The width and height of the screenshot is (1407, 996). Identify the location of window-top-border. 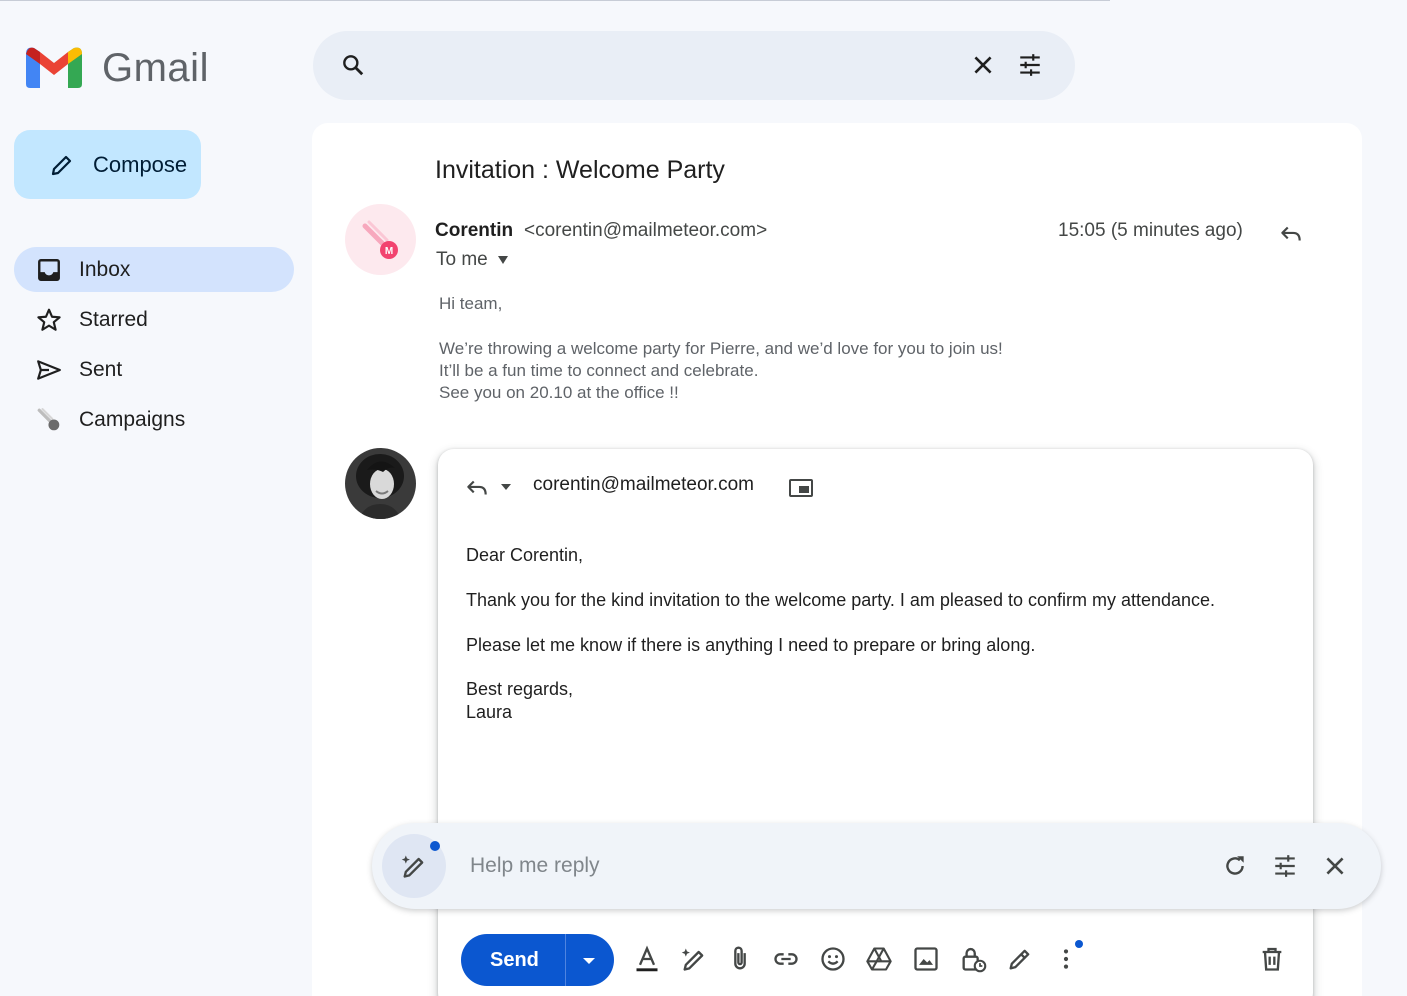
(555, 0).